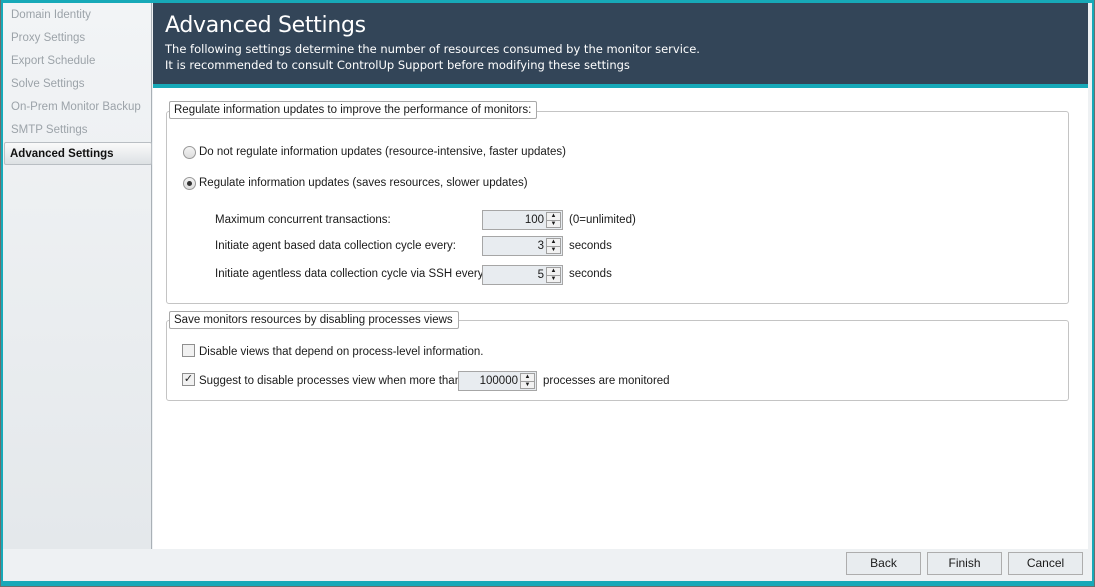 Image resolution: width=1095 pixels, height=587 pixels. Describe the element at coordinates (1090, 276) in the screenshot. I see `right-edge` at that location.